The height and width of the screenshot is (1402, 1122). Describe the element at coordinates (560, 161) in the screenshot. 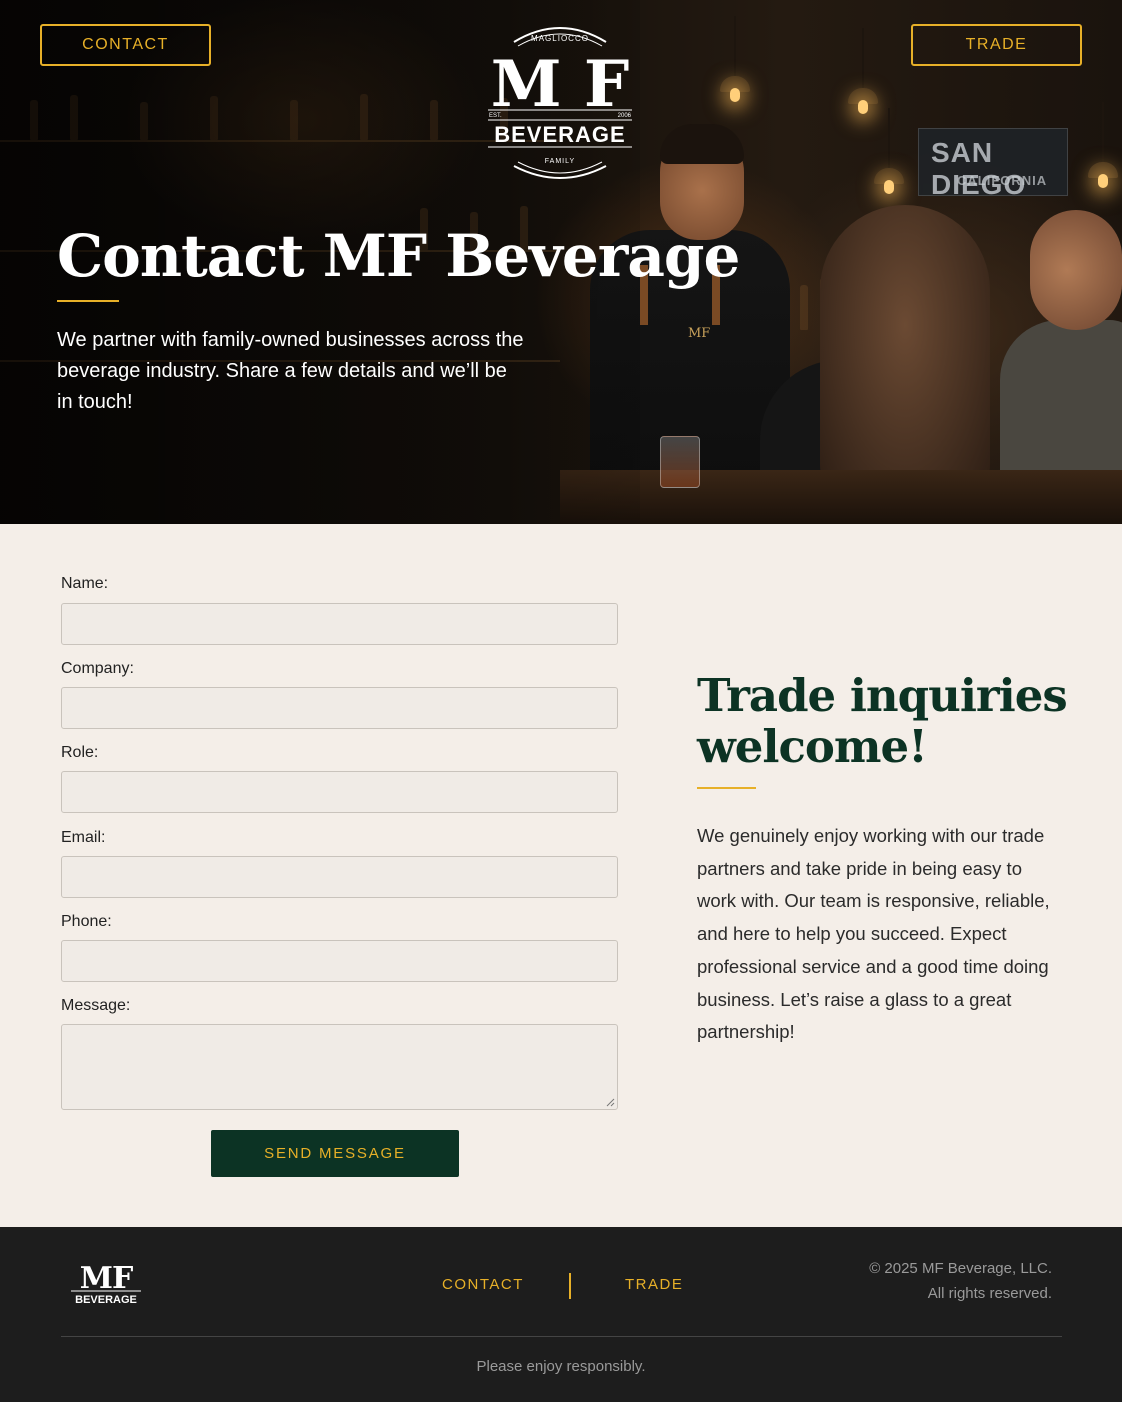

I see `logo-bottom-text: FAMILY` at that location.